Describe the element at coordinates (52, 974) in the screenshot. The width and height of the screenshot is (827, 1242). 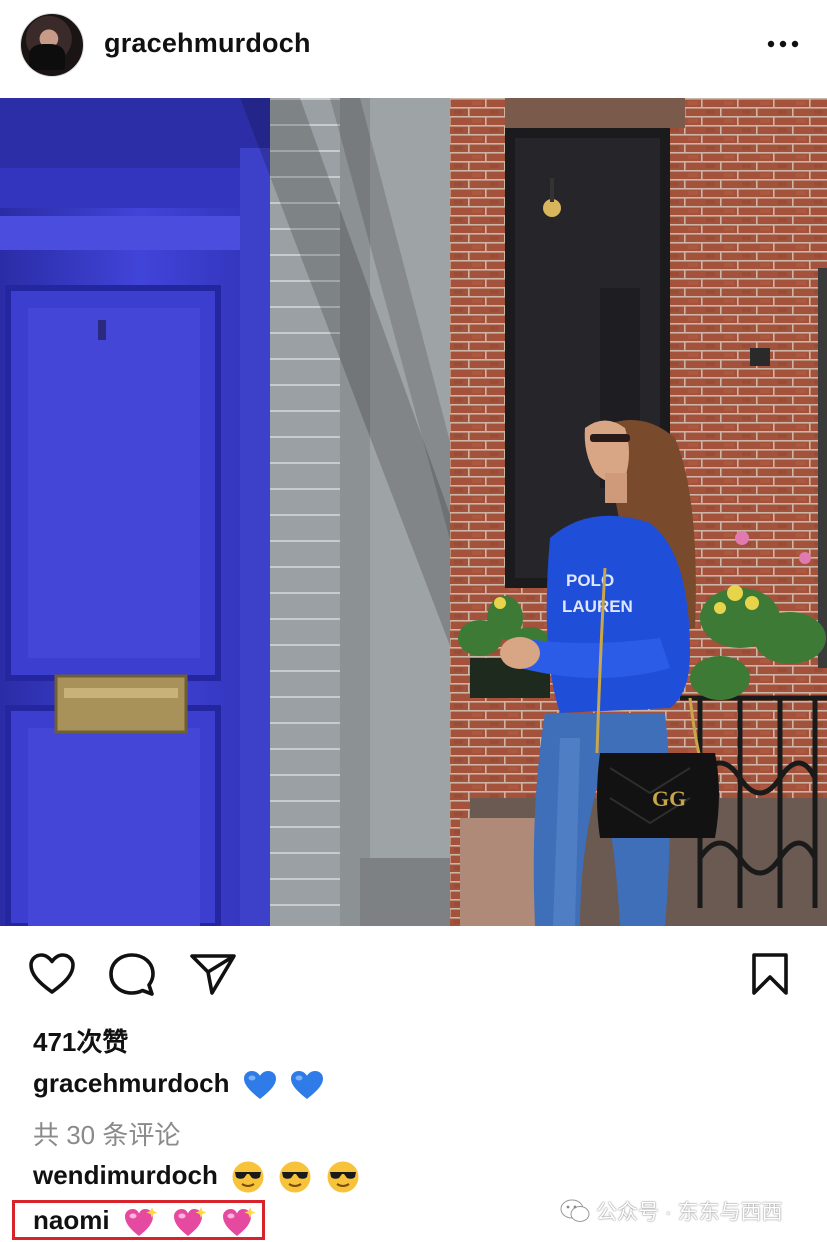
I see `heart-icon` at that location.